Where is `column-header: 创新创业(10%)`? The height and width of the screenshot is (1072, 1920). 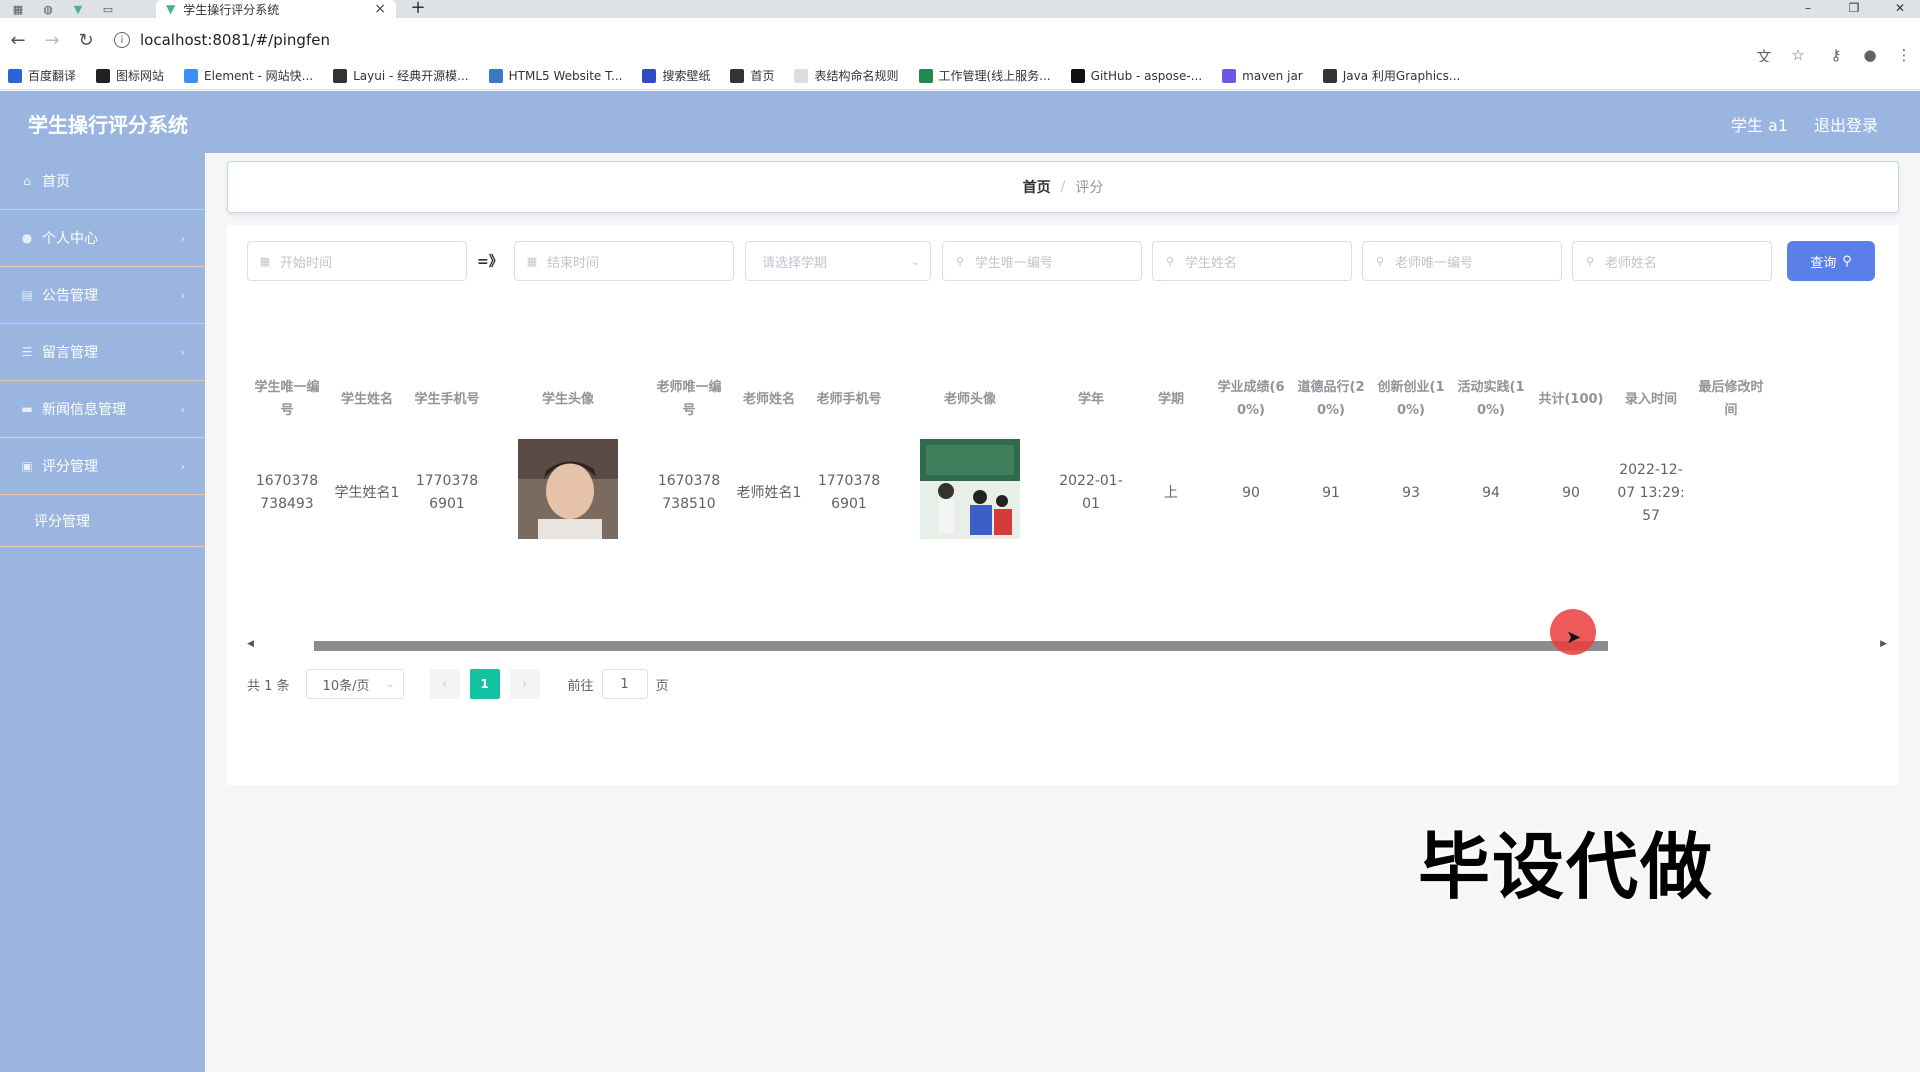
column-header: 创新创业(10%) is located at coordinates (1411, 399).